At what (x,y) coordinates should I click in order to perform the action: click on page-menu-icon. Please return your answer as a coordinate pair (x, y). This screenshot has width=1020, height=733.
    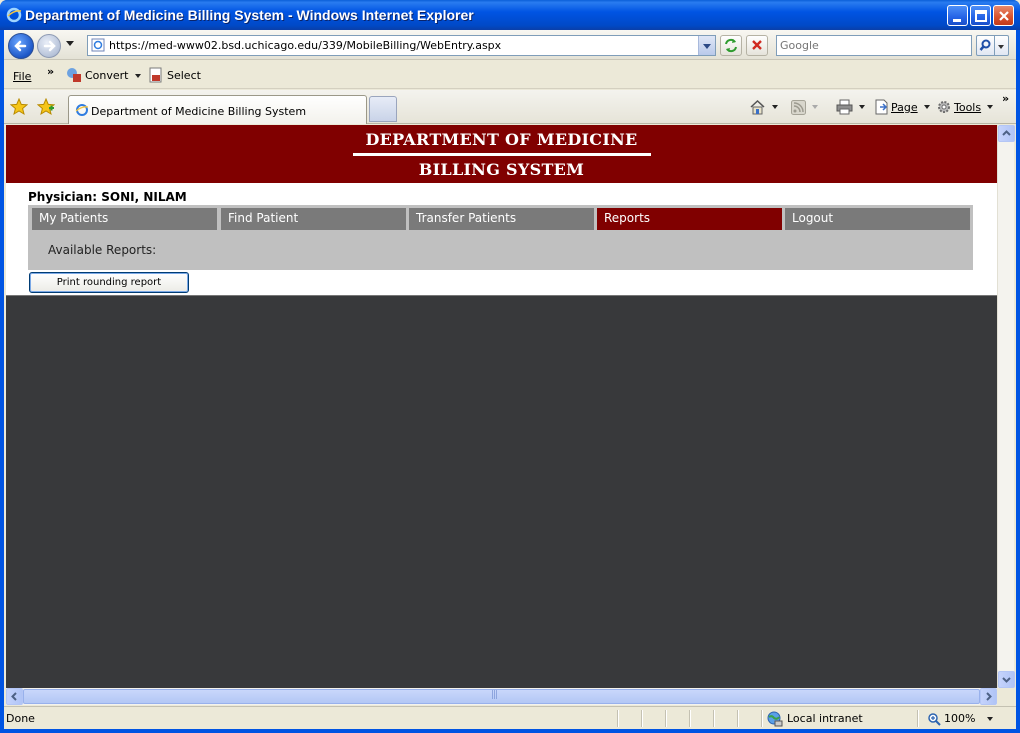
    Looking at the image, I should click on (881, 107).